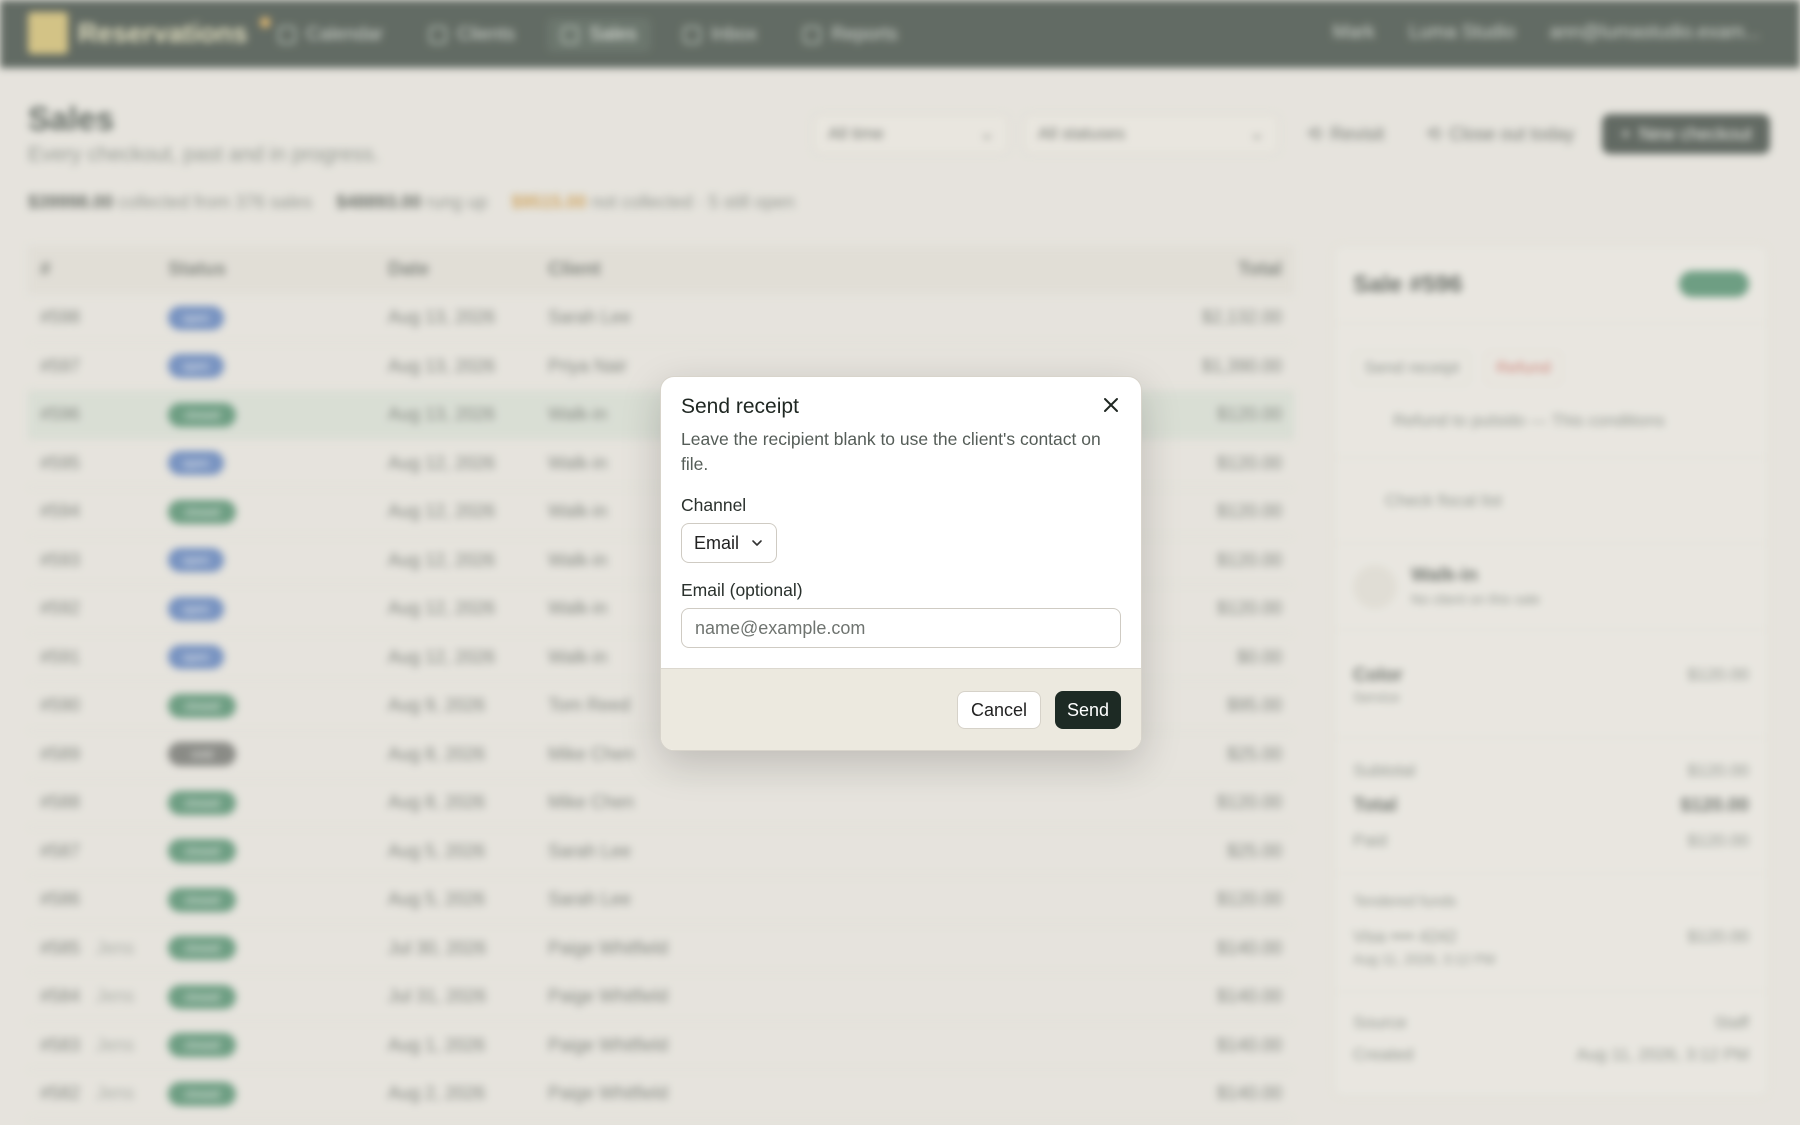  I want to click on email-label: Email (optional), so click(742, 590).